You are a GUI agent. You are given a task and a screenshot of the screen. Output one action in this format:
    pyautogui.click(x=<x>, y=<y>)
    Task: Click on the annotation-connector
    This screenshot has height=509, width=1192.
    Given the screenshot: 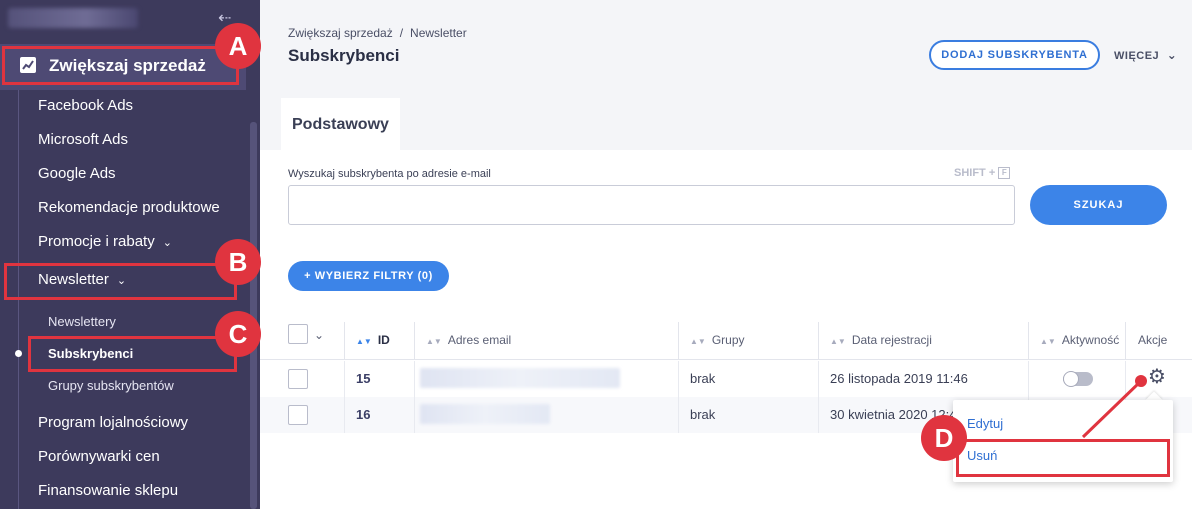 What is the action you would take?
    pyautogui.click(x=1114, y=407)
    